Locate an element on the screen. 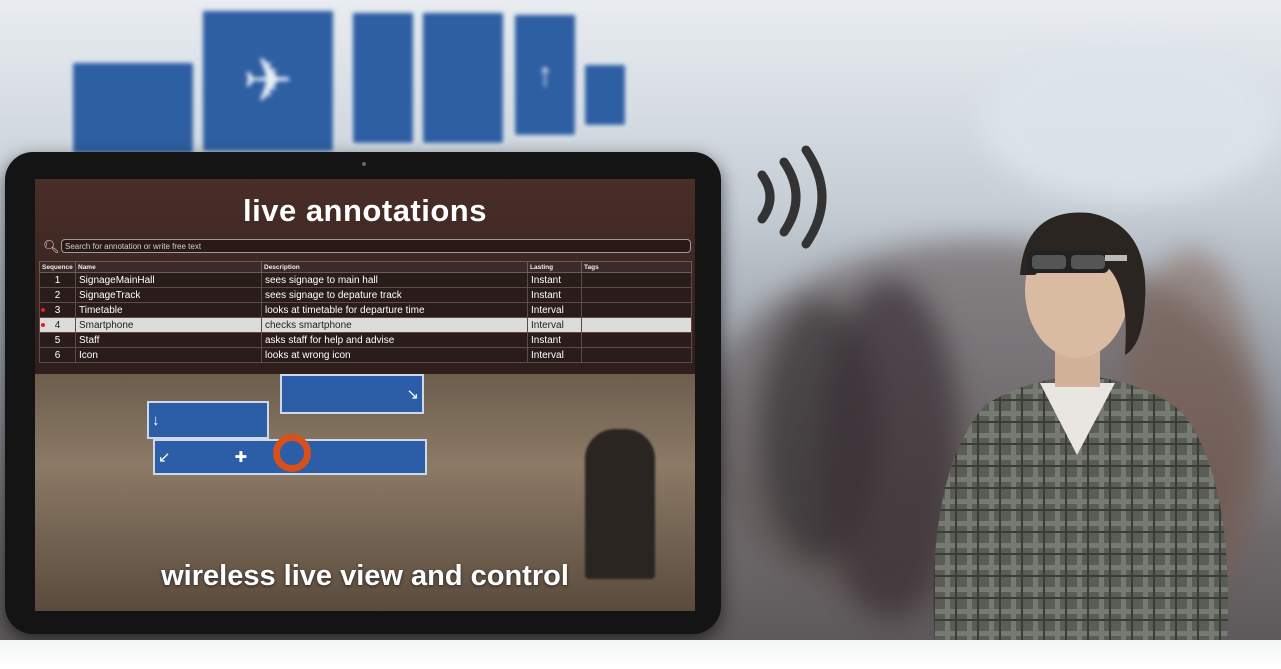  camera-dot is located at coordinates (364, 164).